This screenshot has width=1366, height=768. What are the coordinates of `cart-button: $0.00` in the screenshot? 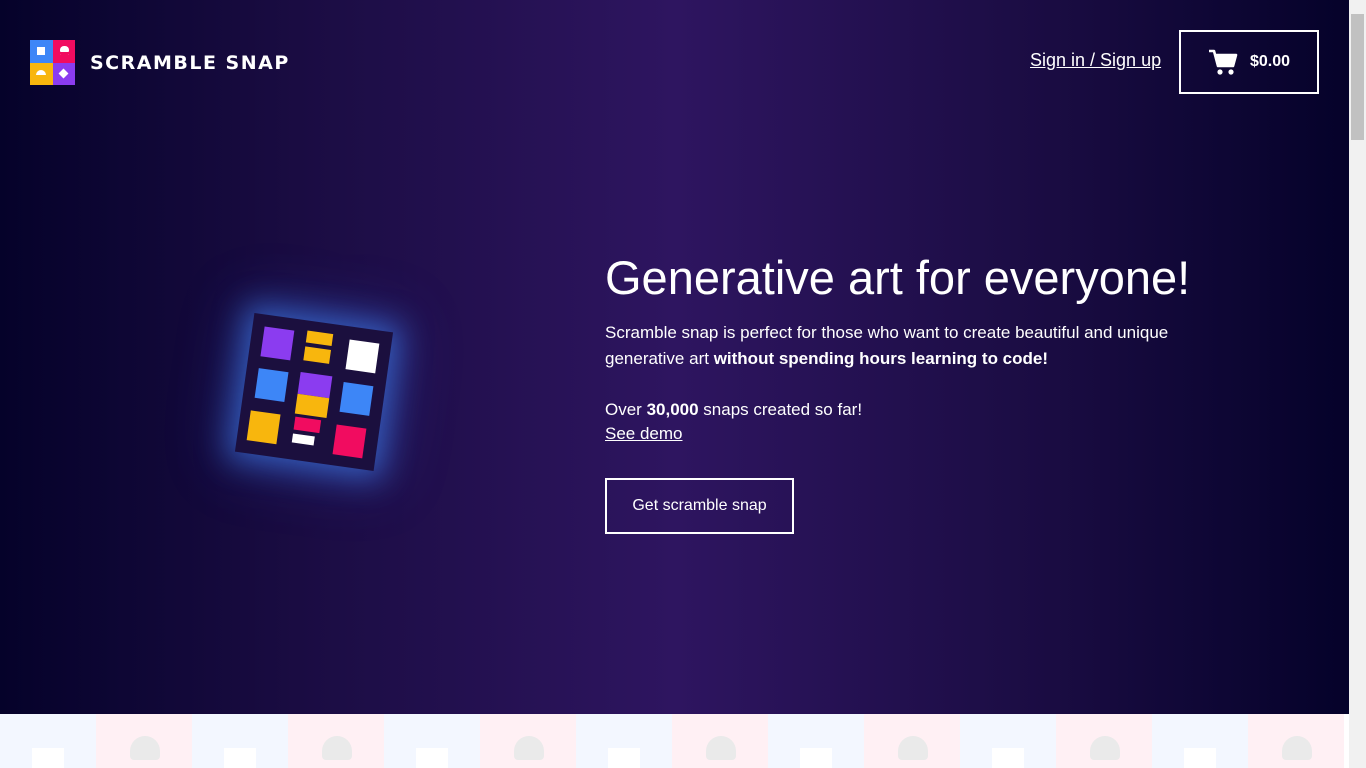 It's located at (1249, 62).